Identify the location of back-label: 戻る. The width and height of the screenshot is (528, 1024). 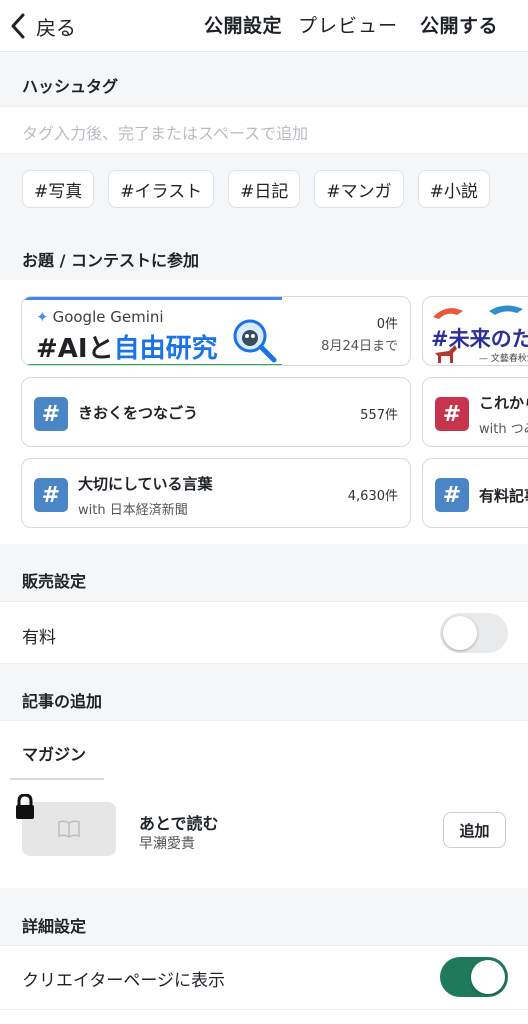
(56, 27).